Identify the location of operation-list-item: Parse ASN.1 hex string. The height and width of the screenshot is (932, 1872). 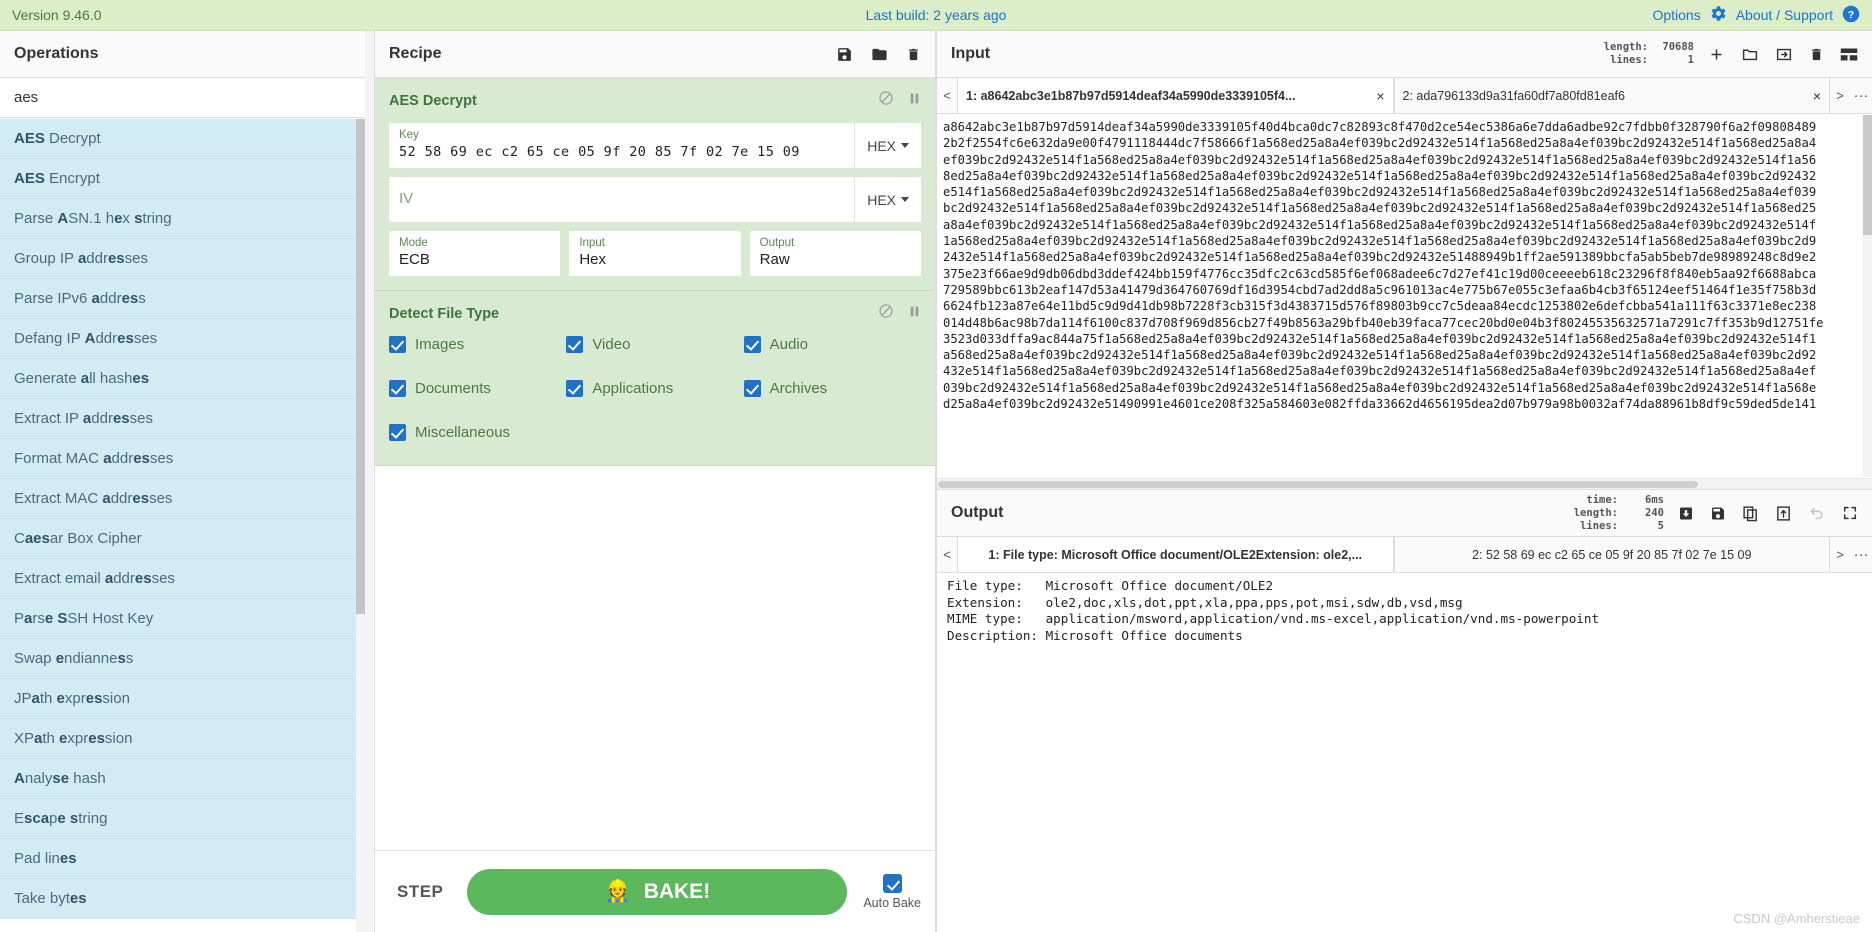
(182, 219).